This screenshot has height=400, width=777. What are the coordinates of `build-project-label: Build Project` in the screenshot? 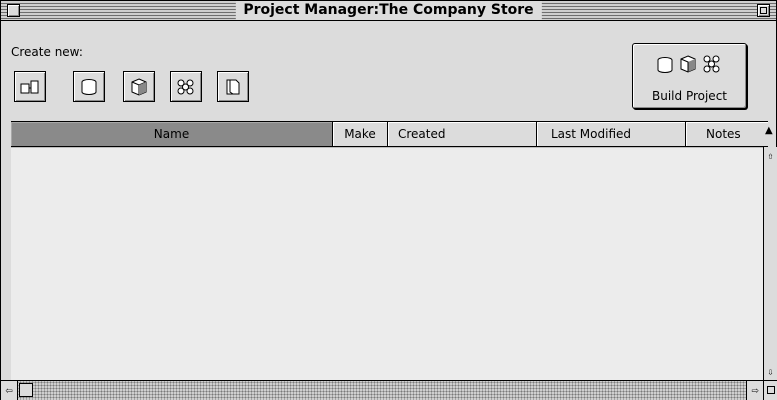 It's located at (689, 96).